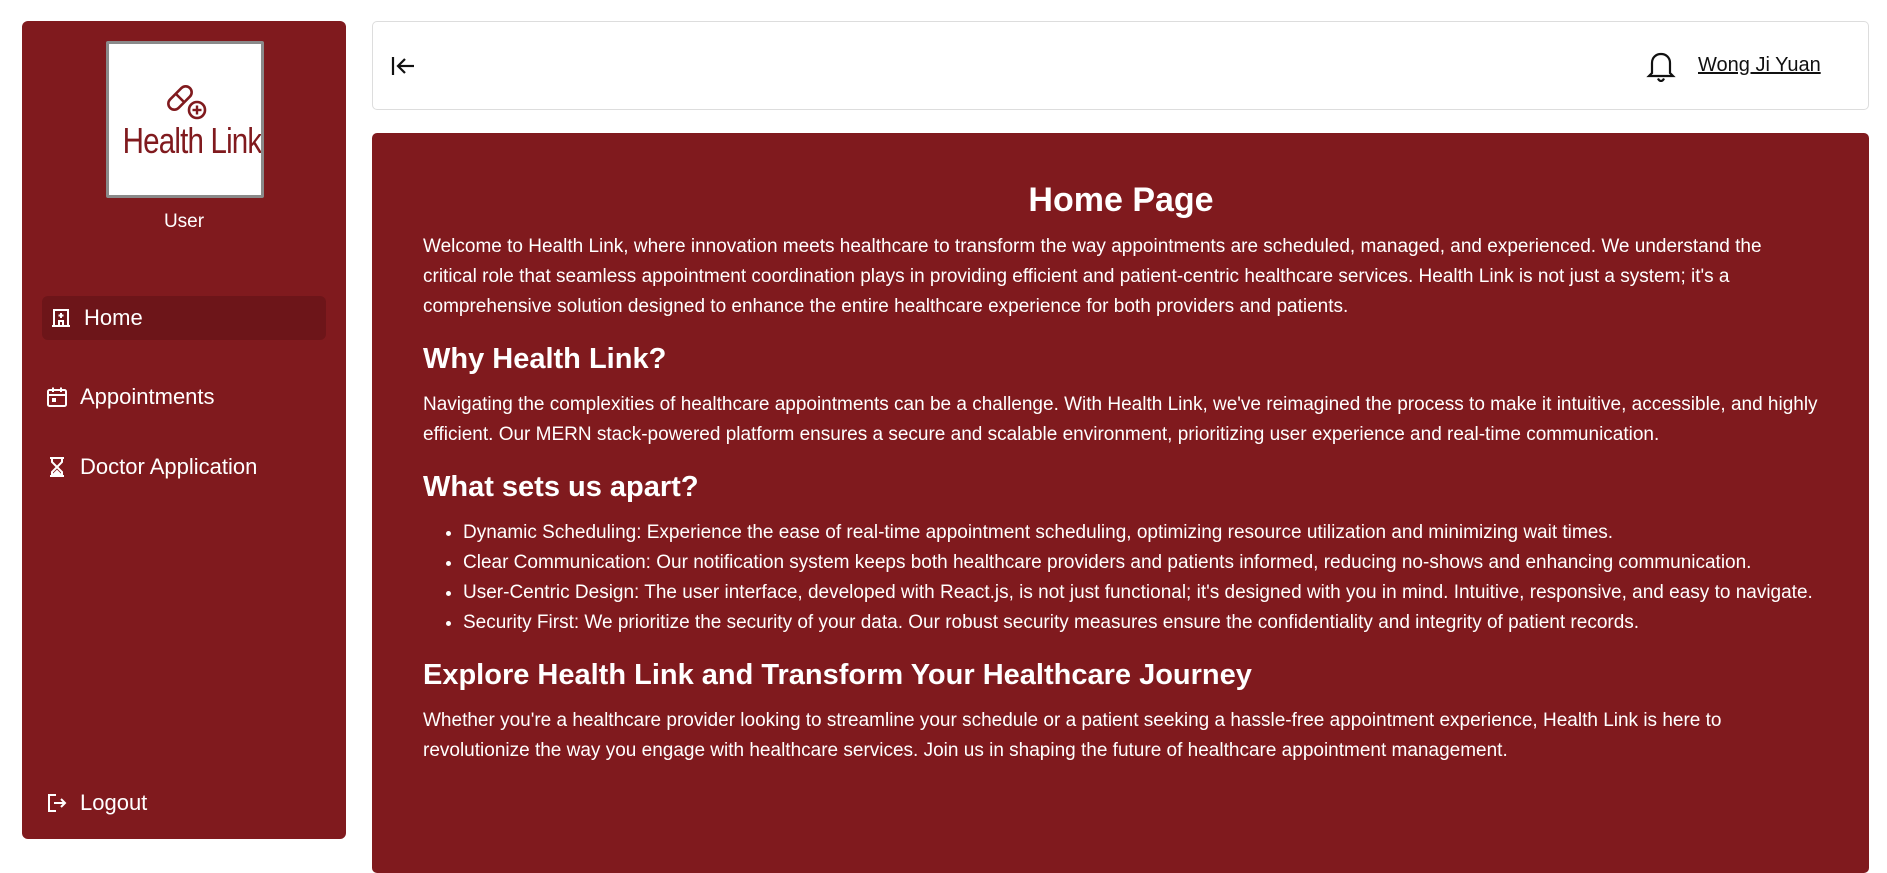  I want to click on sidebar-item-doctor-application: Doctor Application, so click(184, 467).